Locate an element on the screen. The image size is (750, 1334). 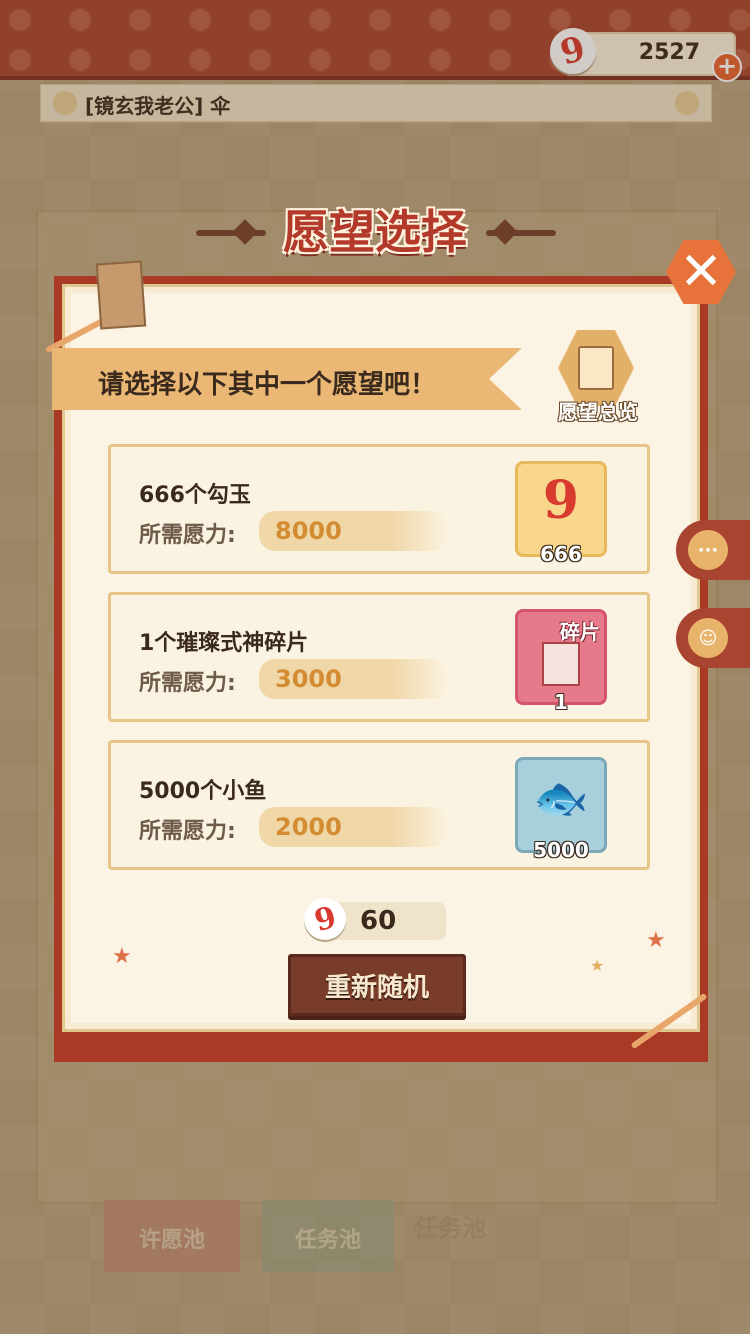
magatama-icon: 9 666 is located at coordinates (561, 513).